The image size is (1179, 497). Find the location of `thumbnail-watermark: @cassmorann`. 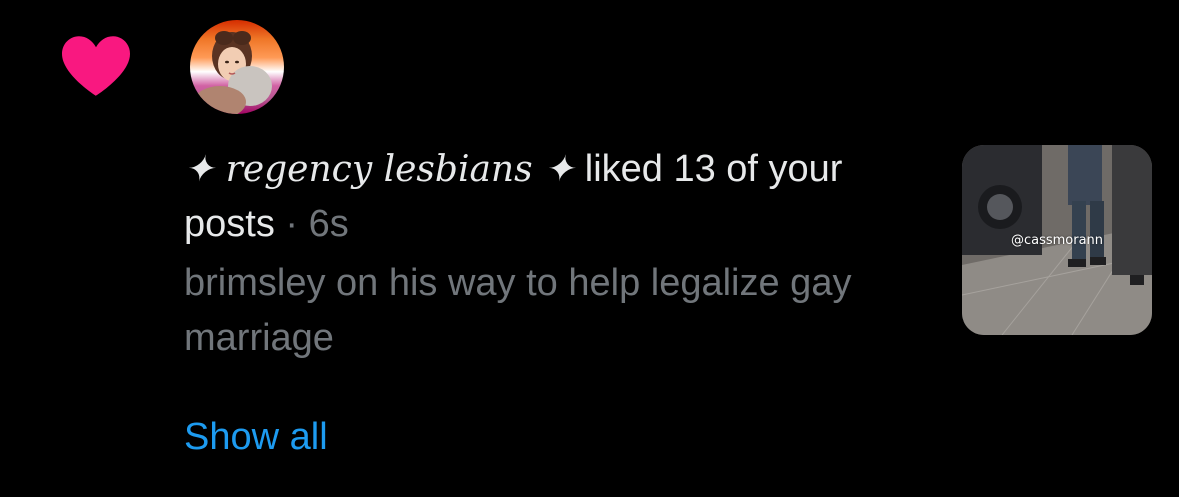

thumbnail-watermark: @cassmorann is located at coordinates (1057, 240).